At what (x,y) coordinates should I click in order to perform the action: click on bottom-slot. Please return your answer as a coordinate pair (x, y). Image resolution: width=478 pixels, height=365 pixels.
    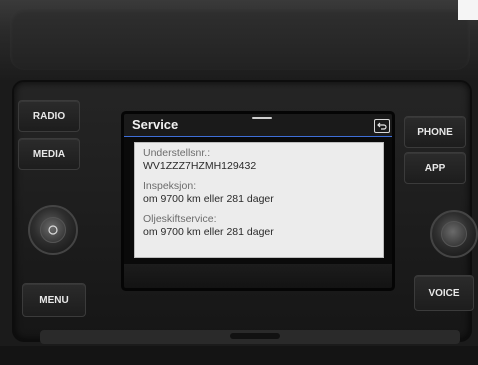
    Looking at the image, I should click on (255, 336).